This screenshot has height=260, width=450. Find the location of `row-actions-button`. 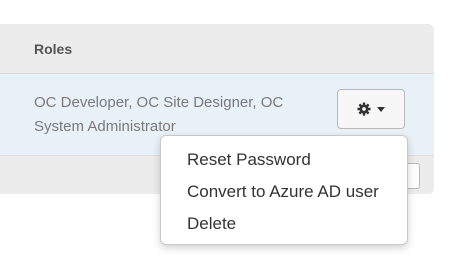

row-actions-button is located at coordinates (371, 109).